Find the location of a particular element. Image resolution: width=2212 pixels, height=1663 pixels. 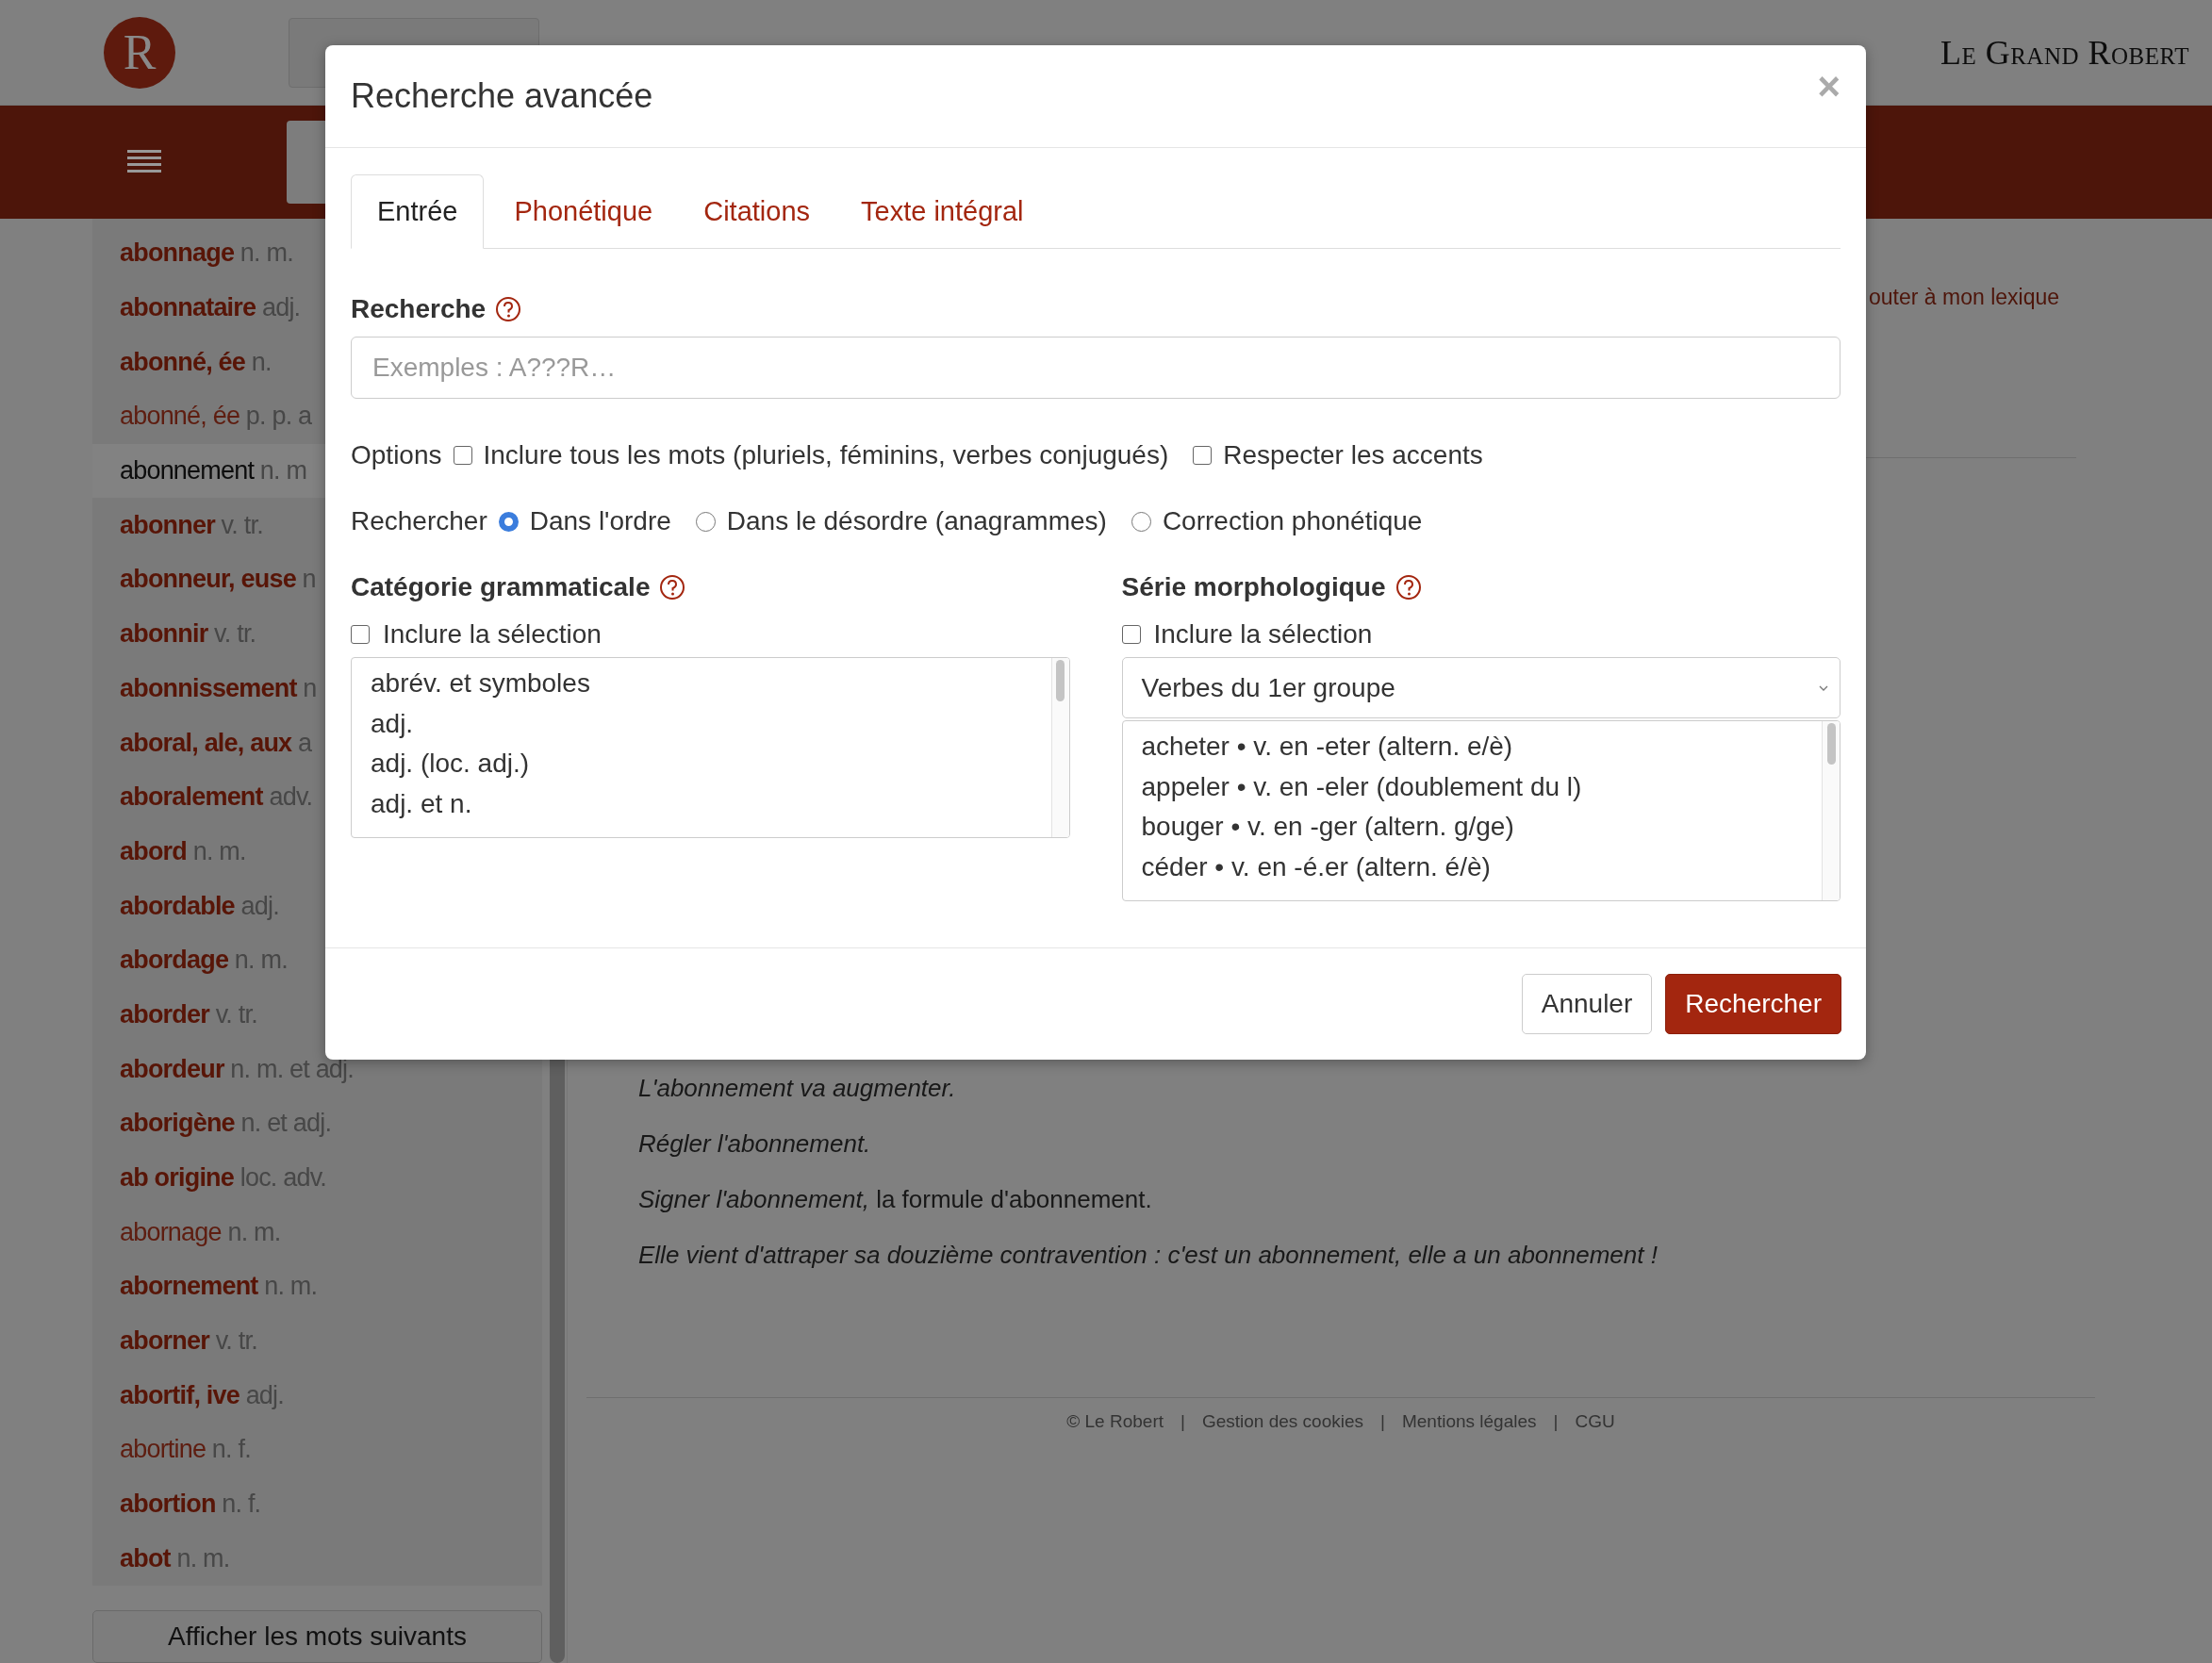

example-sentence: Elle vient d'attraper sa douzième contravention : c'est un abonnement, elle a un abonnement ! is located at coordinates (1148, 1255).